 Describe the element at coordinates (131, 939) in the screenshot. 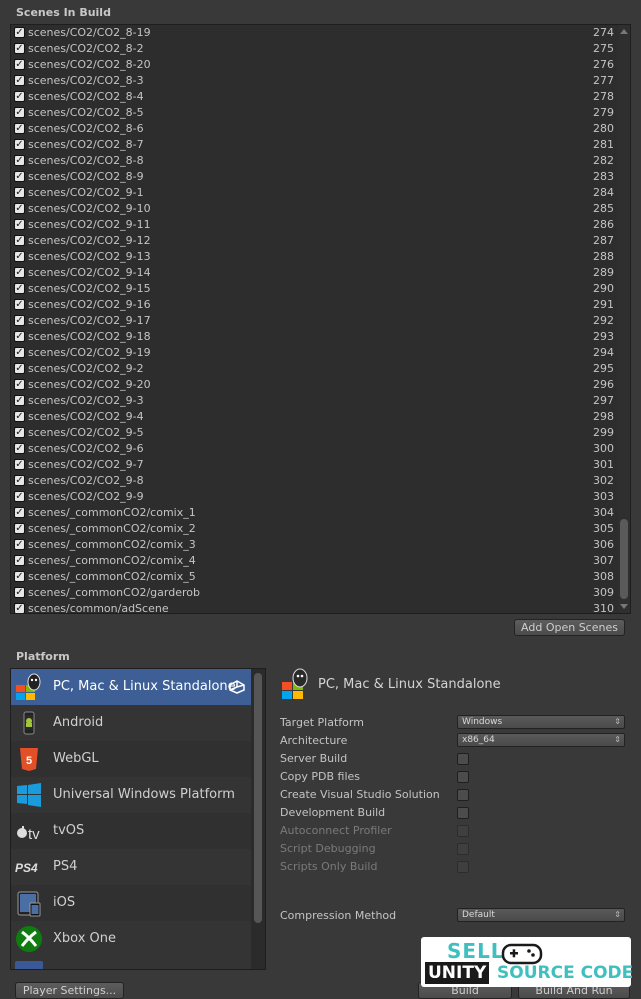

I see `platform-item: Xbox One` at that location.